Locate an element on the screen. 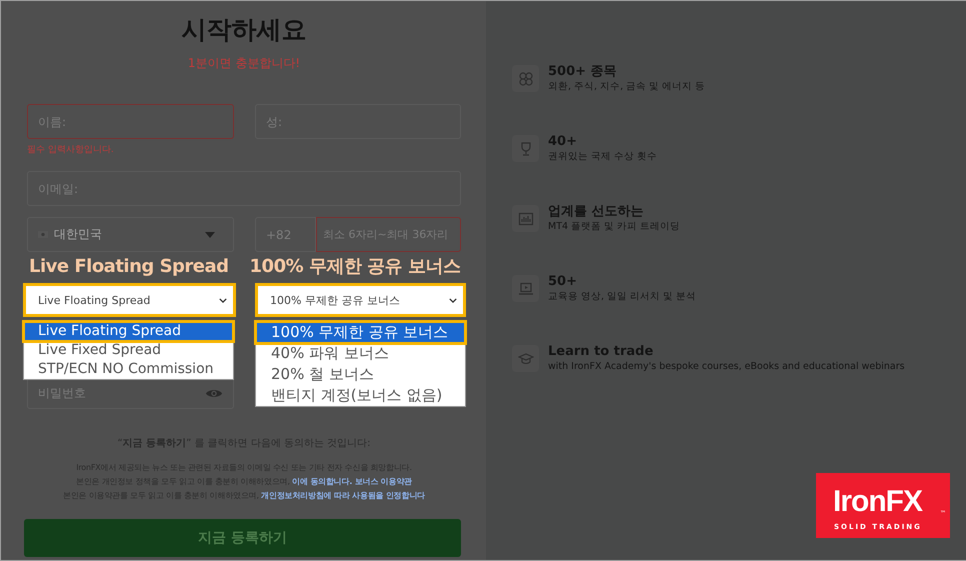 This screenshot has height=561, width=966. caret-icon is located at coordinates (210, 235).